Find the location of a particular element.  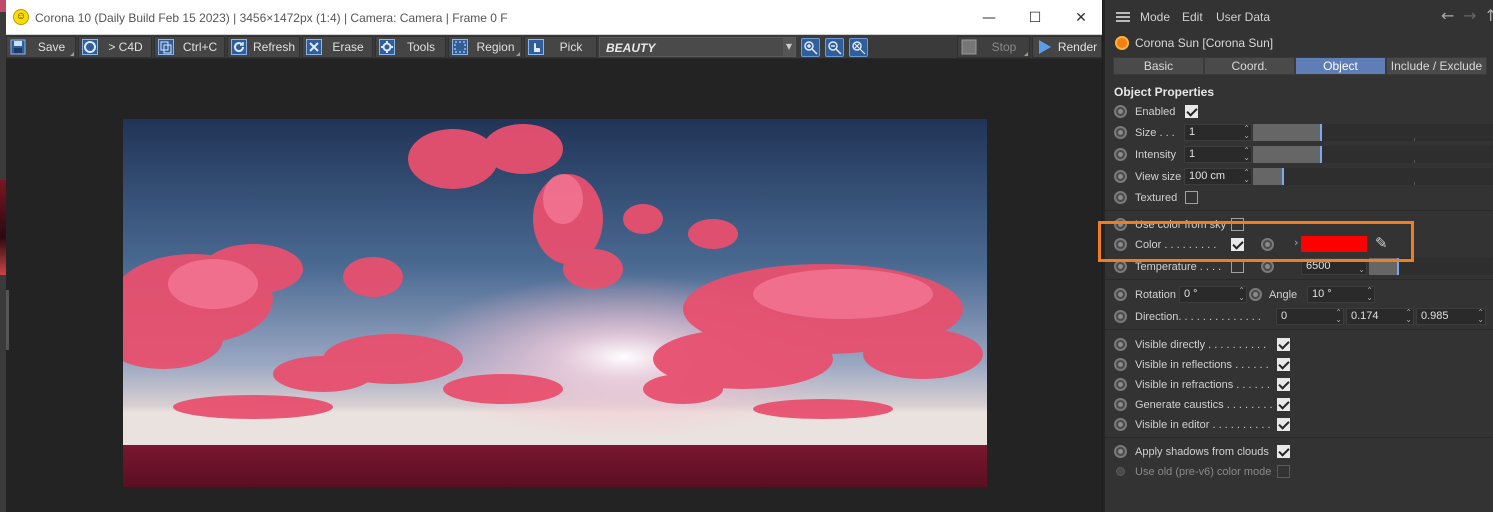

view-size-input: 100 cm ⌃ ⌄ is located at coordinates (1218, 176).